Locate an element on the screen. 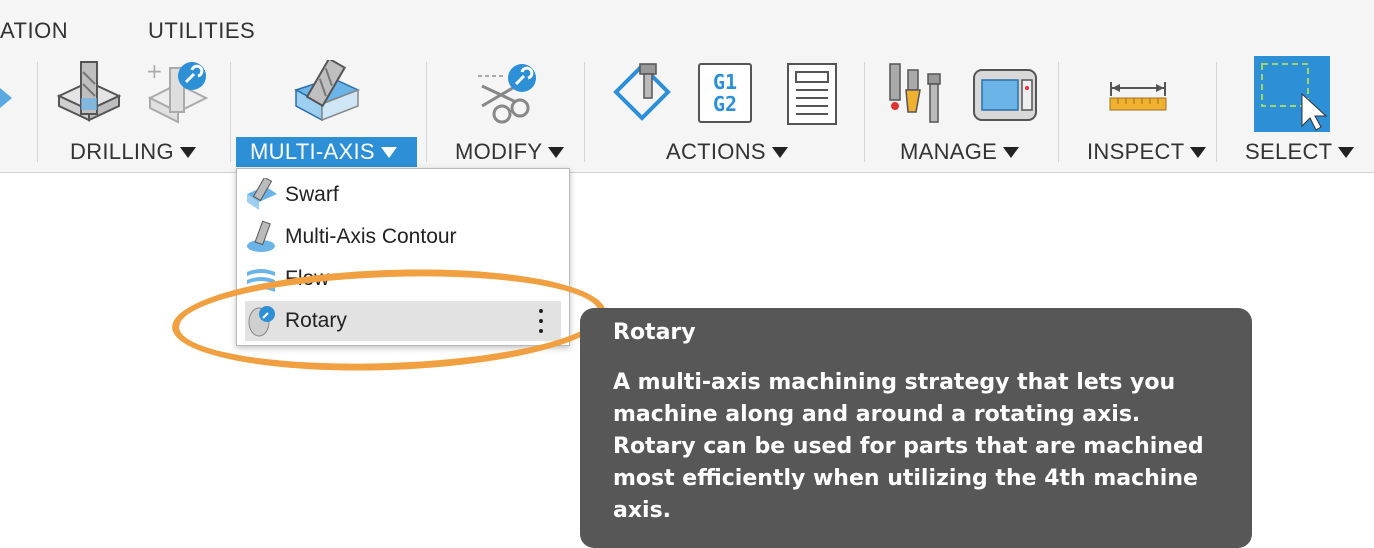 The height and width of the screenshot is (548, 1374). measure-icon is located at coordinates (1138, 97).